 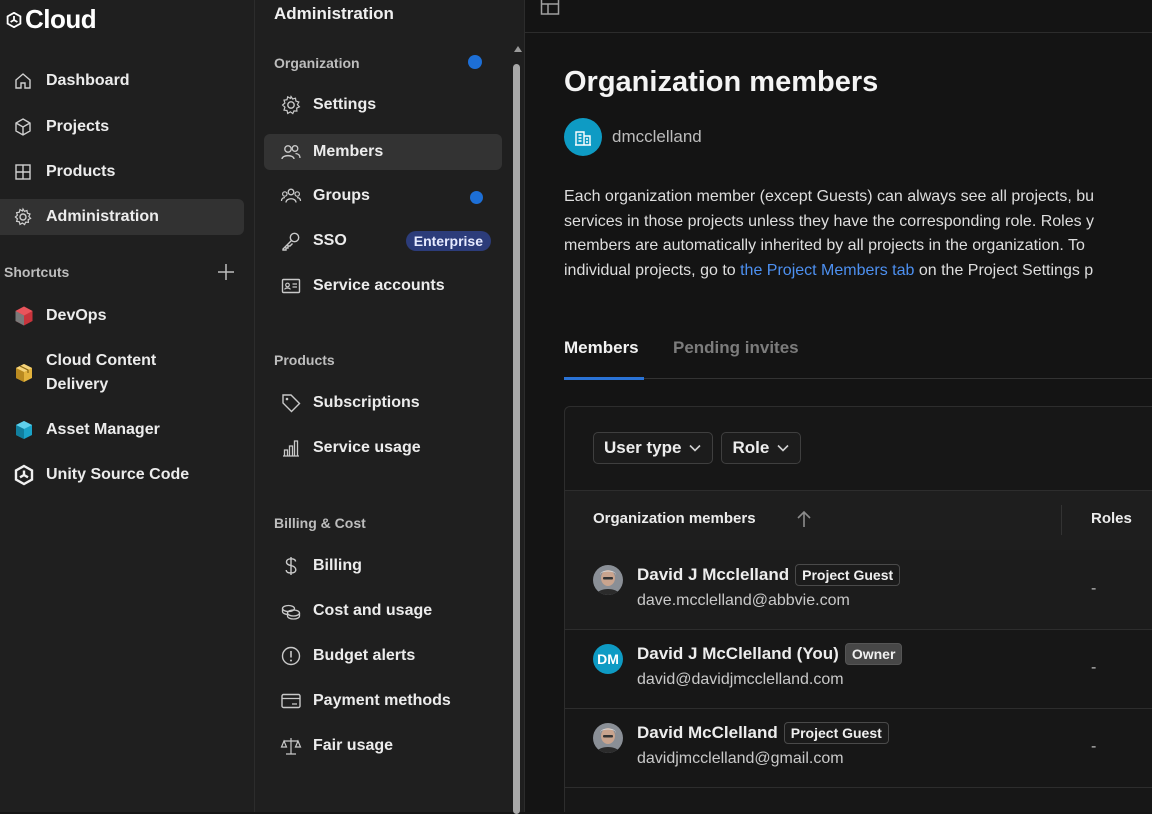 I want to click on subnav-item-members: Members, so click(x=383, y=152).